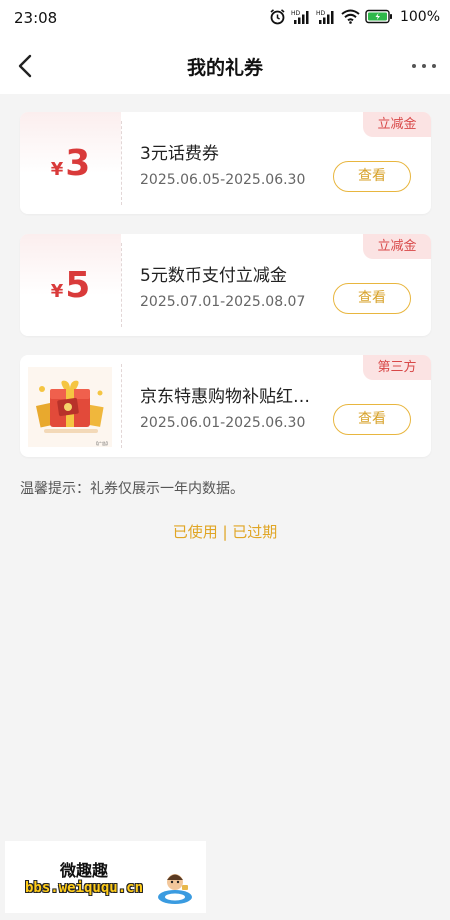 This screenshot has height=920, width=450. What do you see at coordinates (397, 367) in the screenshot?
I see `coupon-tag: 第三方` at bounding box center [397, 367].